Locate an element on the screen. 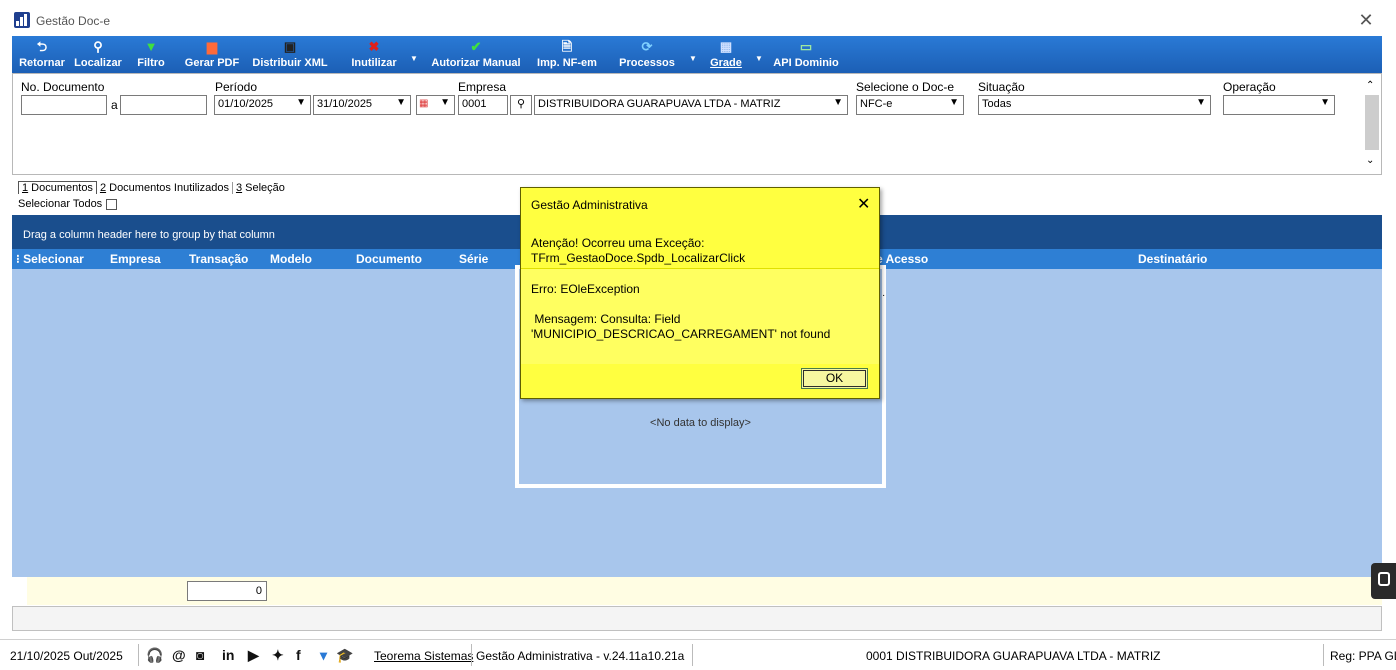 Image resolution: width=1396 pixels, height=670 pixels. no-documento-from-input is located at coordinates (64, 105).